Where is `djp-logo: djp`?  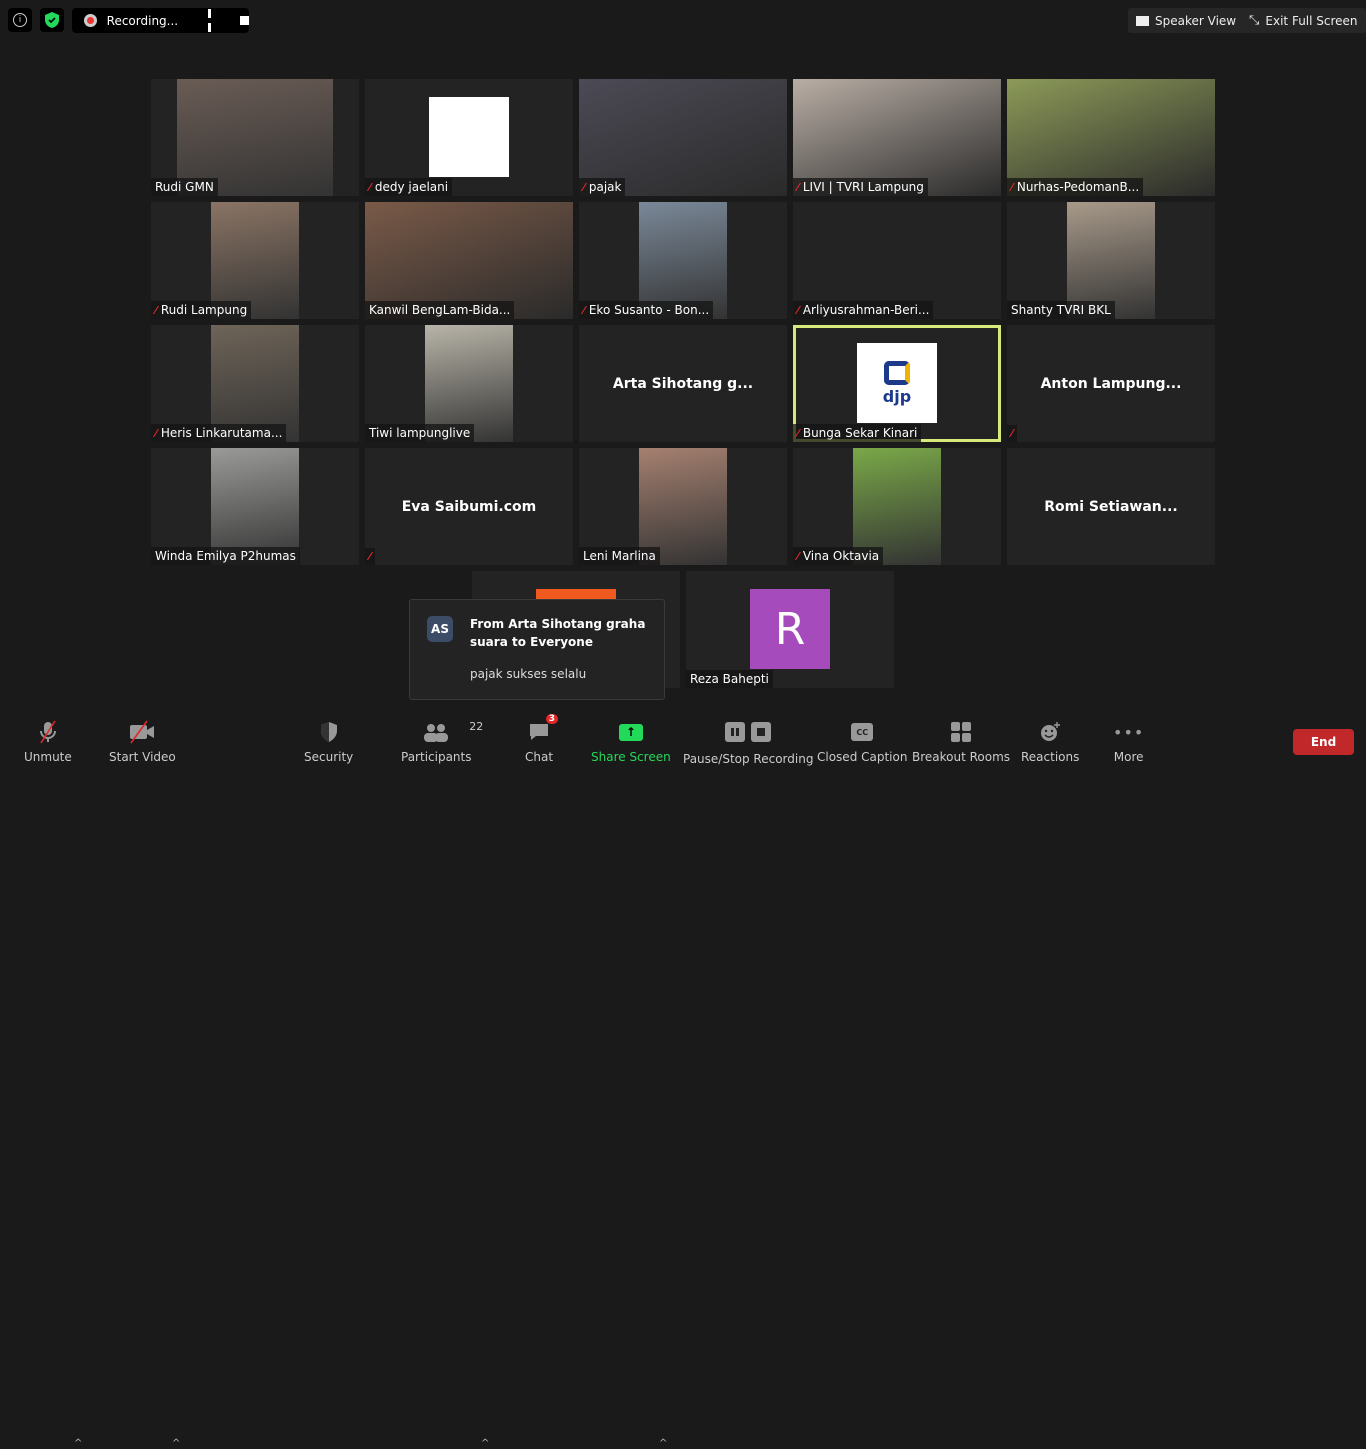 djp-logo: djp is located at coordinates (897, 383).